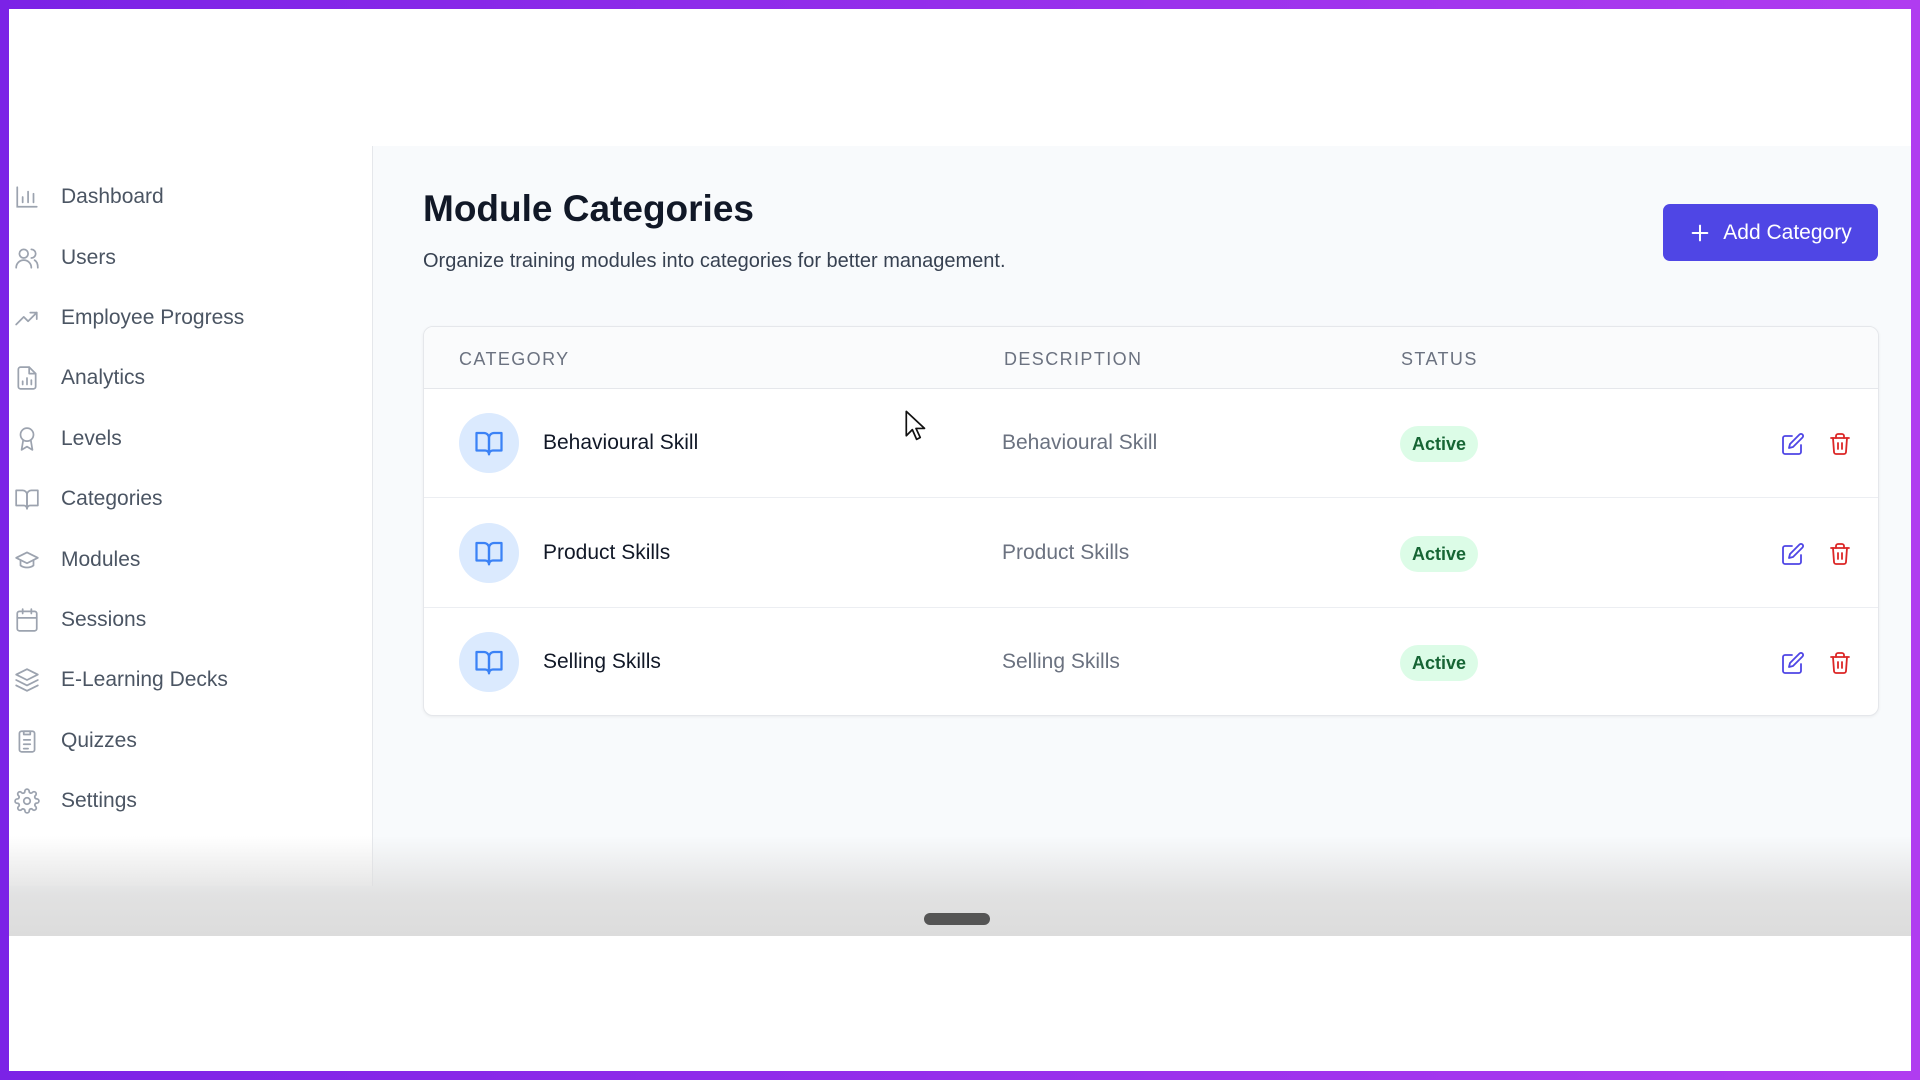  I want to click on award-icon, so click(27, 439).